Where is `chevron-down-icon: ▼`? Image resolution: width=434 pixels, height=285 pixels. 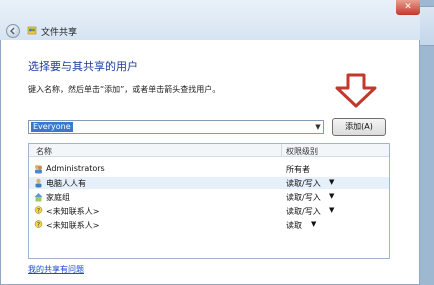
chevron-down-icon: ▼ is located at coordinates (318, 127).